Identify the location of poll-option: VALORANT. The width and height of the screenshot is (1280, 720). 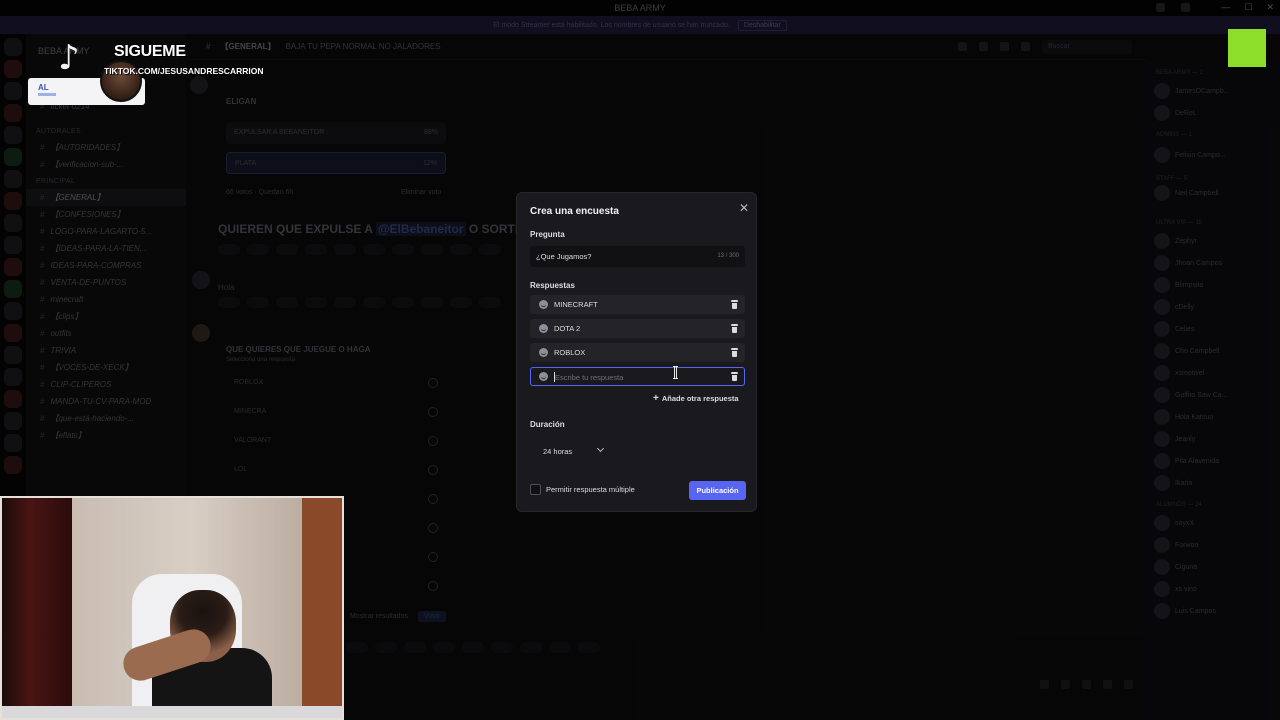
(335, 440).